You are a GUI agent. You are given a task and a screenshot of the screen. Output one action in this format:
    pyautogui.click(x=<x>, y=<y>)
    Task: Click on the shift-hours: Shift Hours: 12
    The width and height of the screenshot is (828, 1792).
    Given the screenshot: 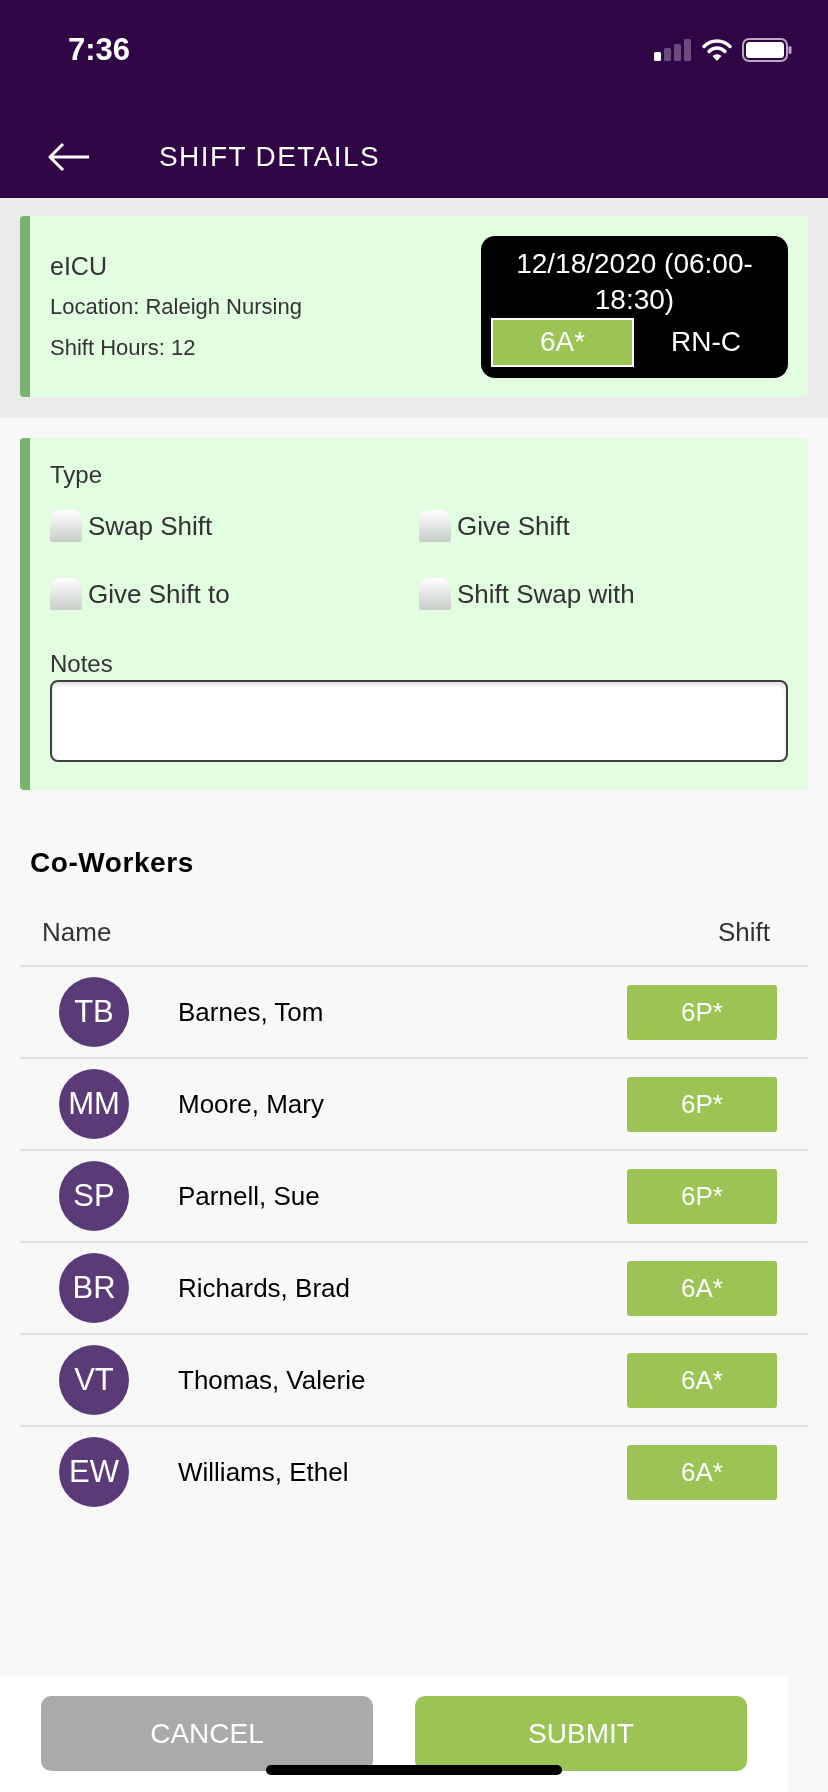 What is the action you would take?
    pyautogui.click(x=123, y=347)
    